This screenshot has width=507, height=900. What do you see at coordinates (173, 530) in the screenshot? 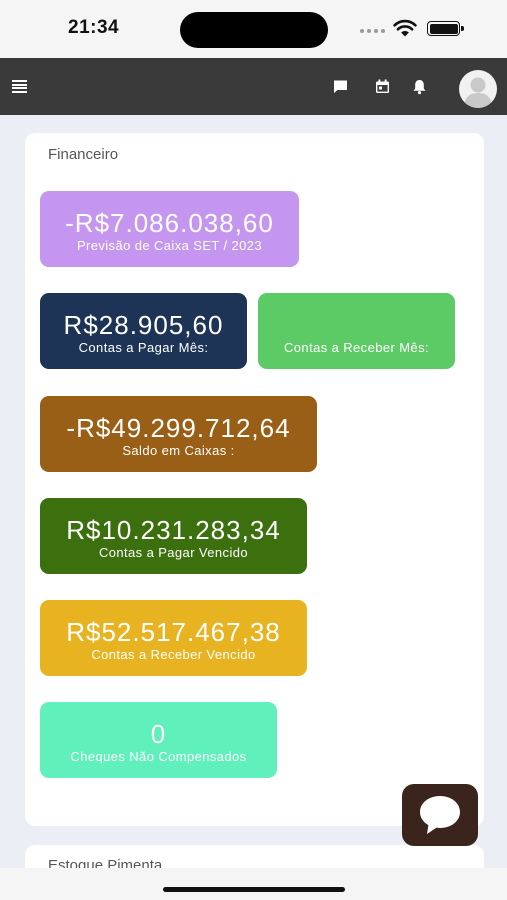
I see `tile-value: R$10.231.283,34` at bounding box center [173, 530].